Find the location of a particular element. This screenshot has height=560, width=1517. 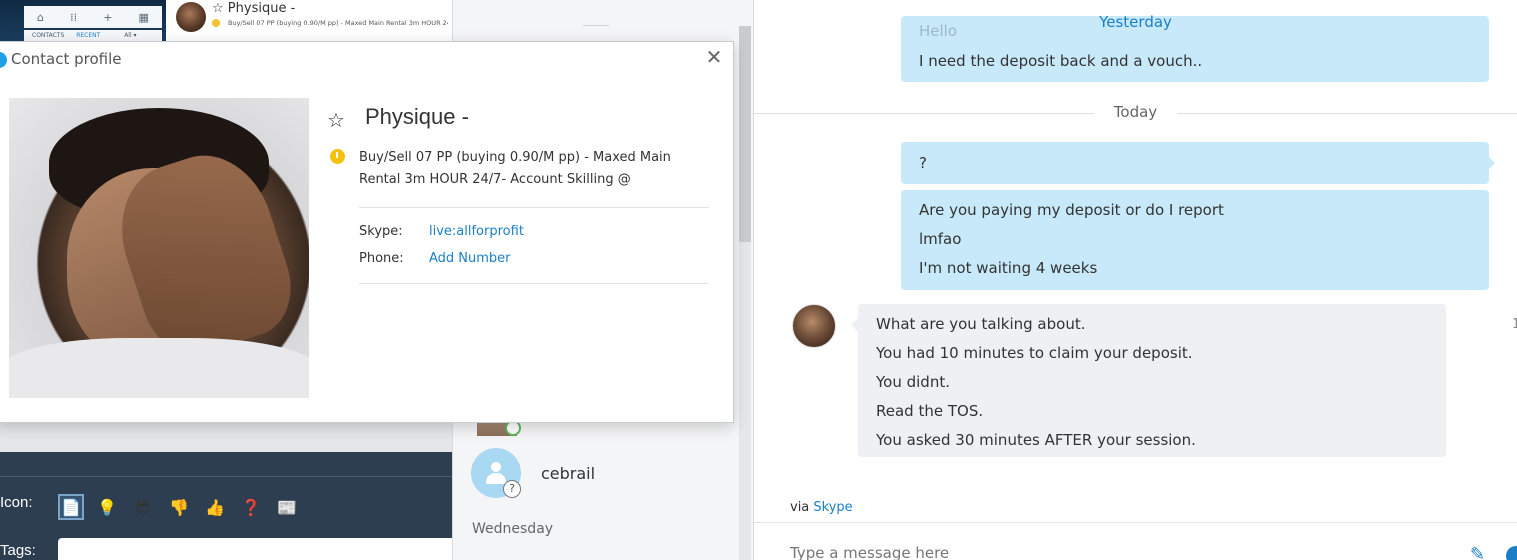

message-text: I'm not waiting 4 weeks is located at coordinates (1008, 268).